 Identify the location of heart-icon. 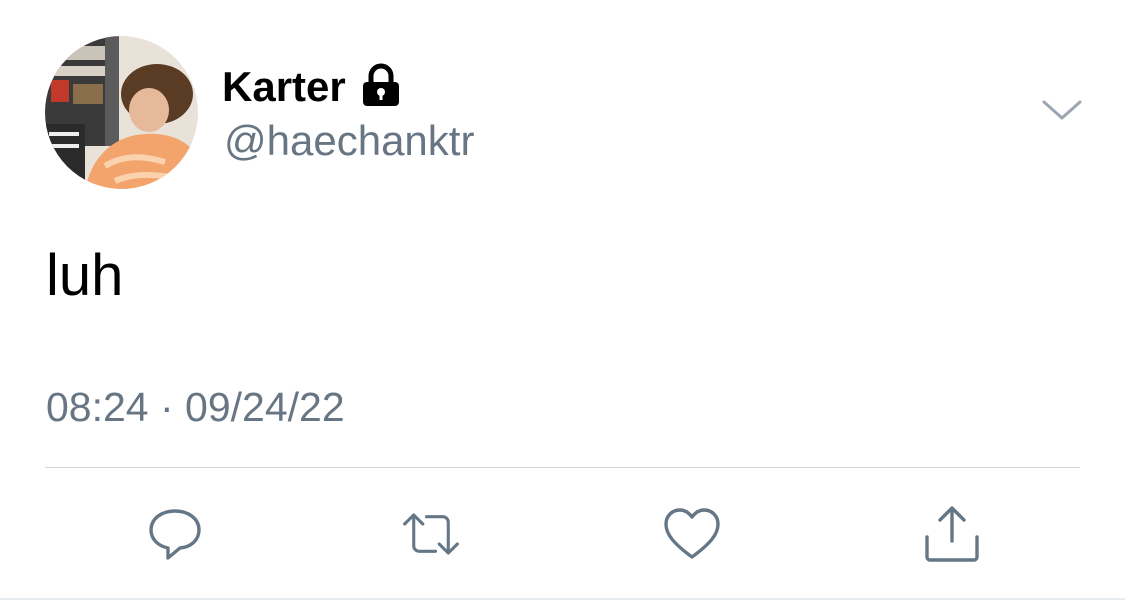
(692, 533).